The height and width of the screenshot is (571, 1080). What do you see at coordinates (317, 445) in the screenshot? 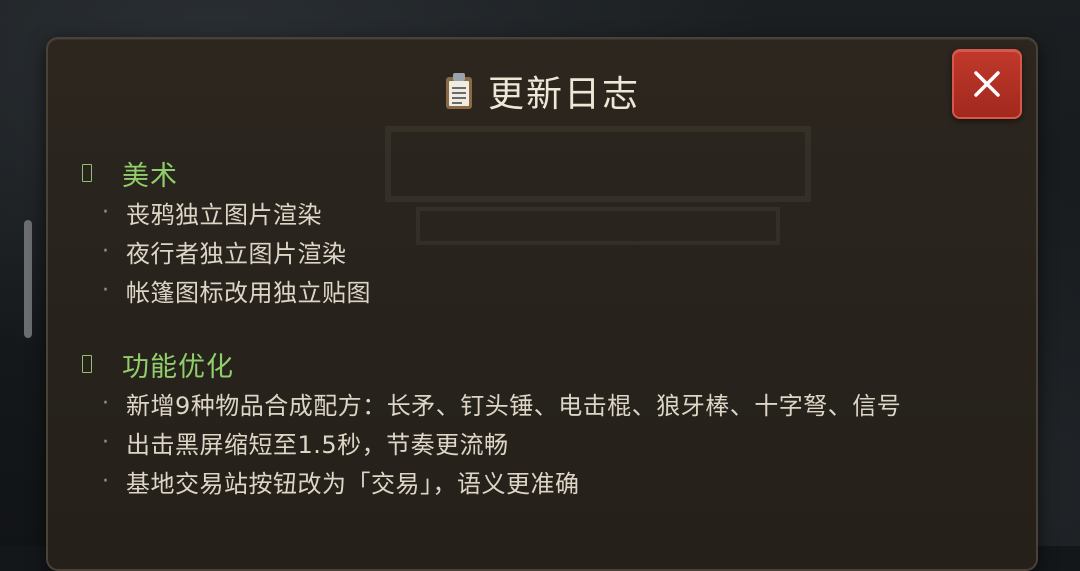
I see `list-item-text: 出击黑屏缩短至1.5秒，节奏更流畅` at bounding box center [317, 445].